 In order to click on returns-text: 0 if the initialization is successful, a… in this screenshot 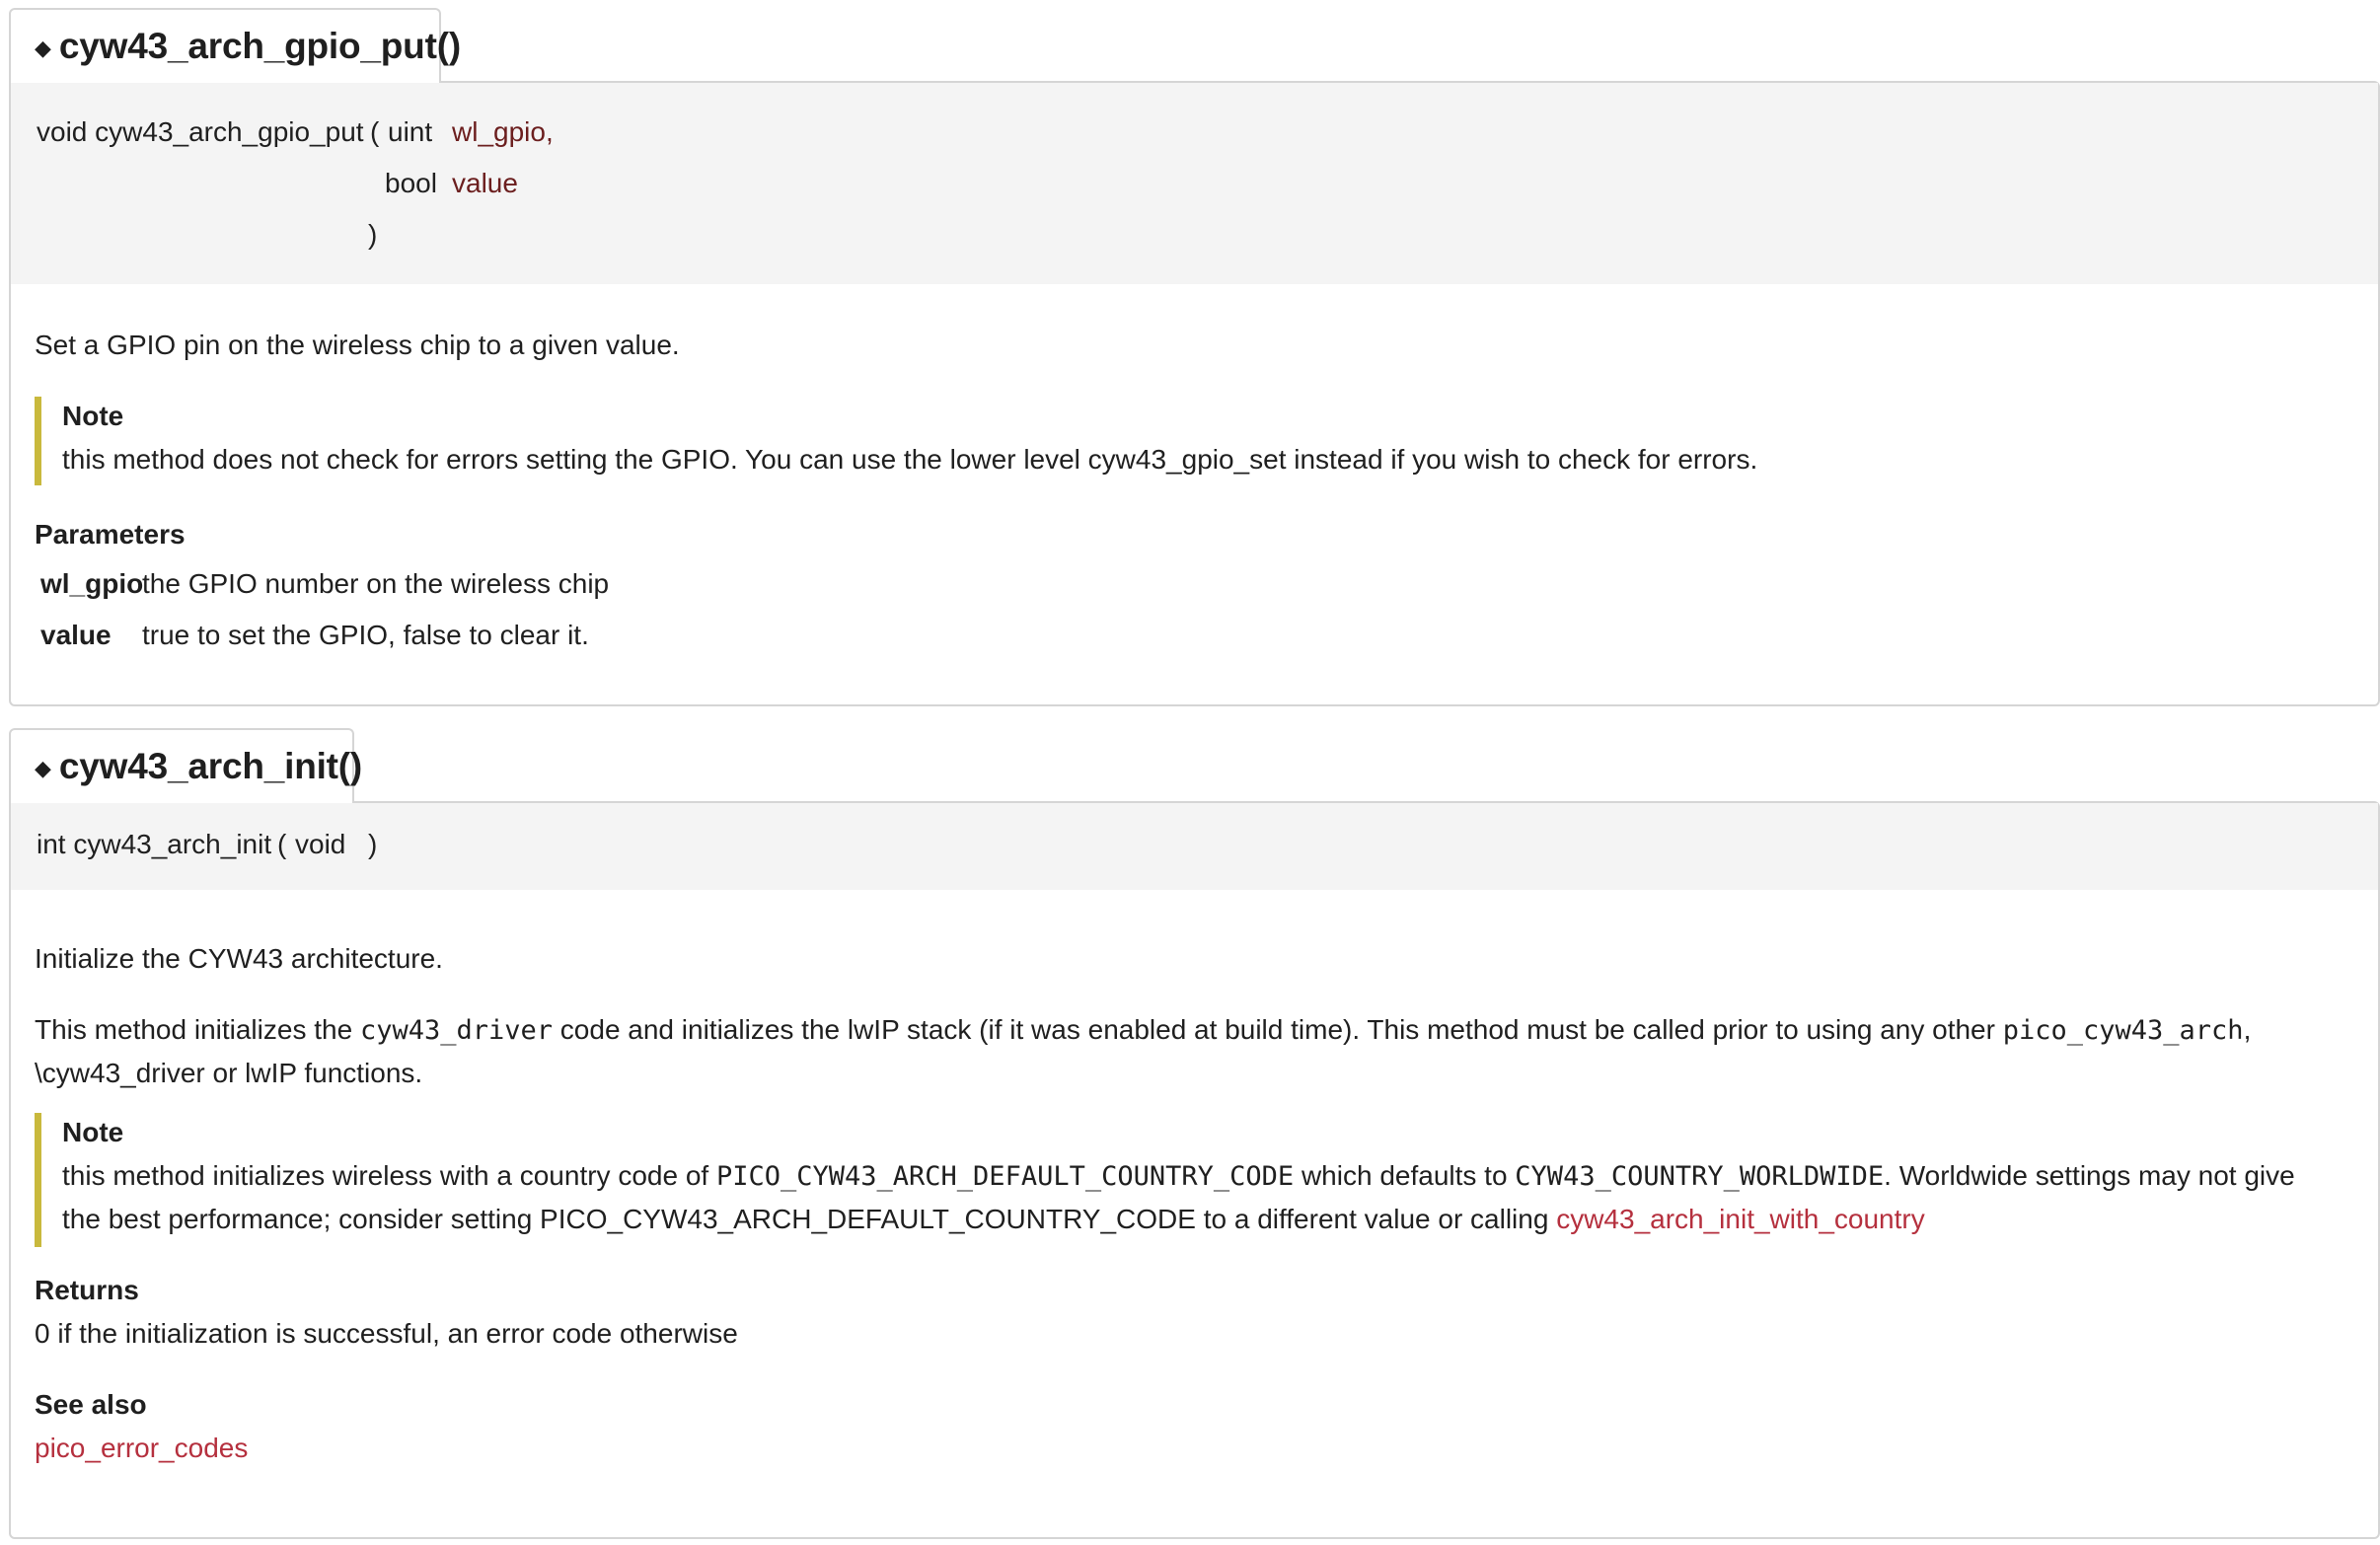, I will do `click(386, 1333)`.